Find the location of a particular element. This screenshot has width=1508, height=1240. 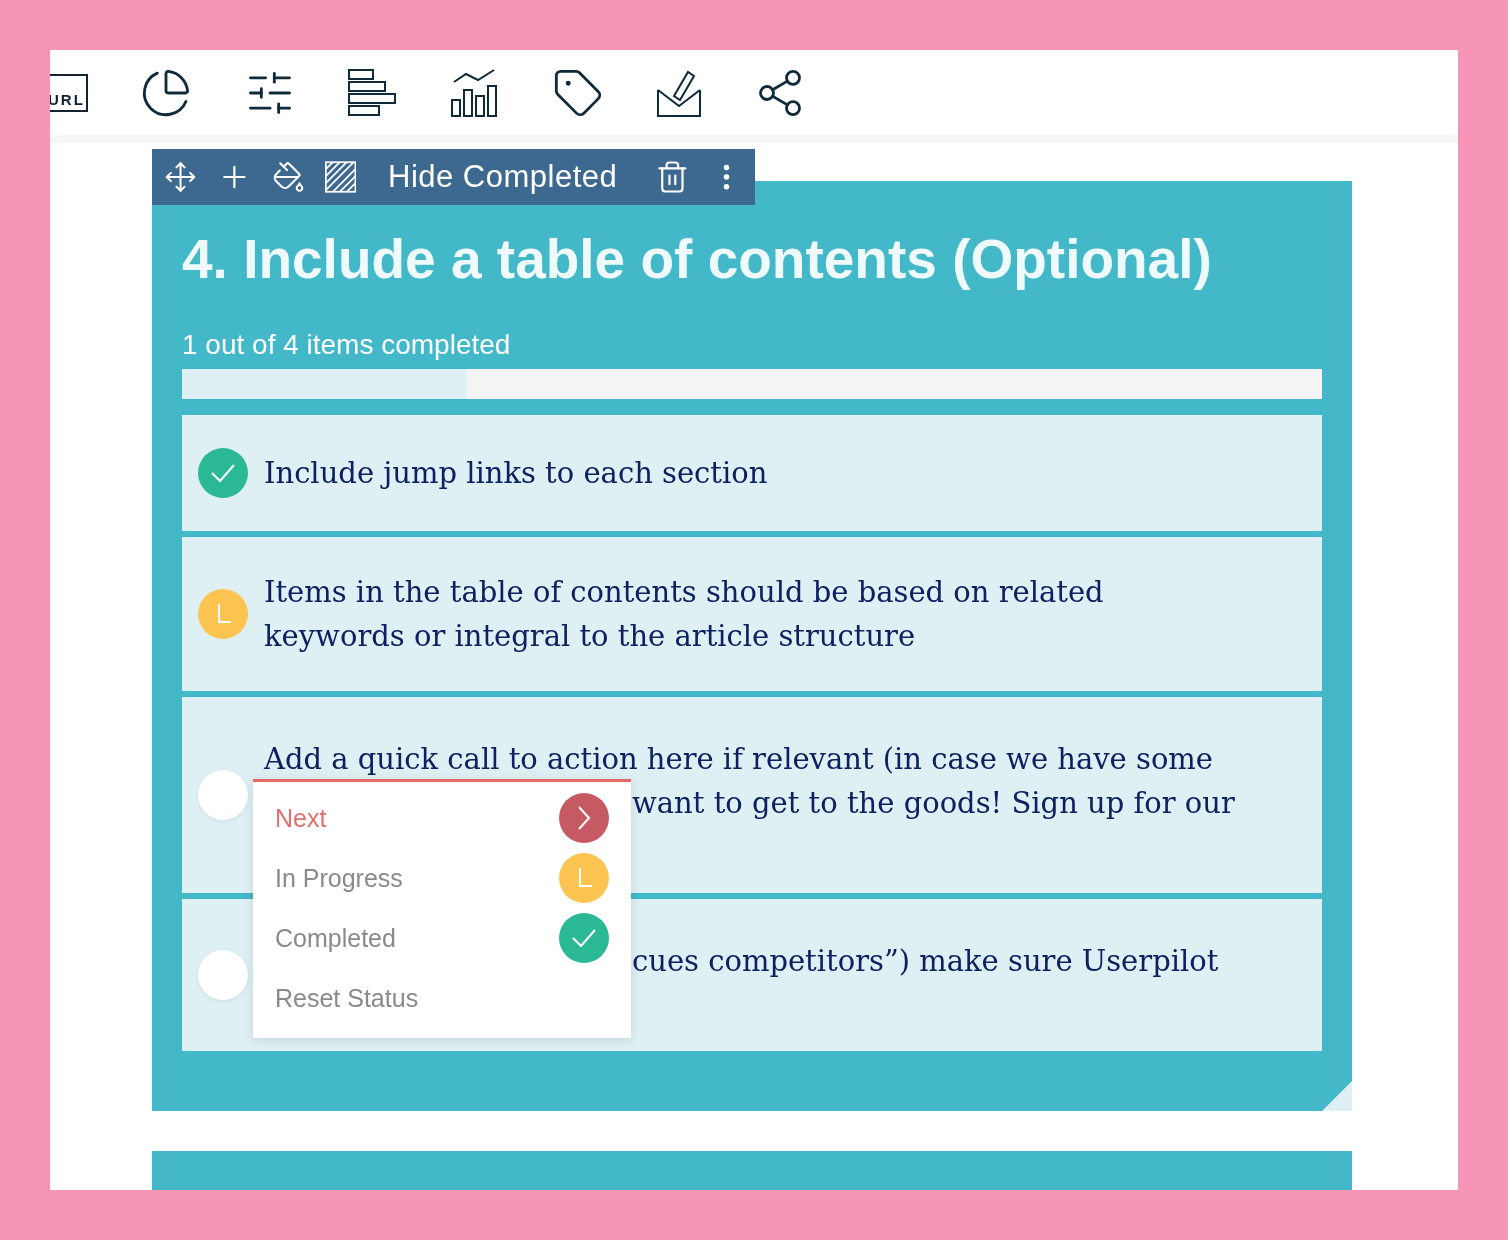

menu-item: Reset Status is located at coordinates (442, 998).